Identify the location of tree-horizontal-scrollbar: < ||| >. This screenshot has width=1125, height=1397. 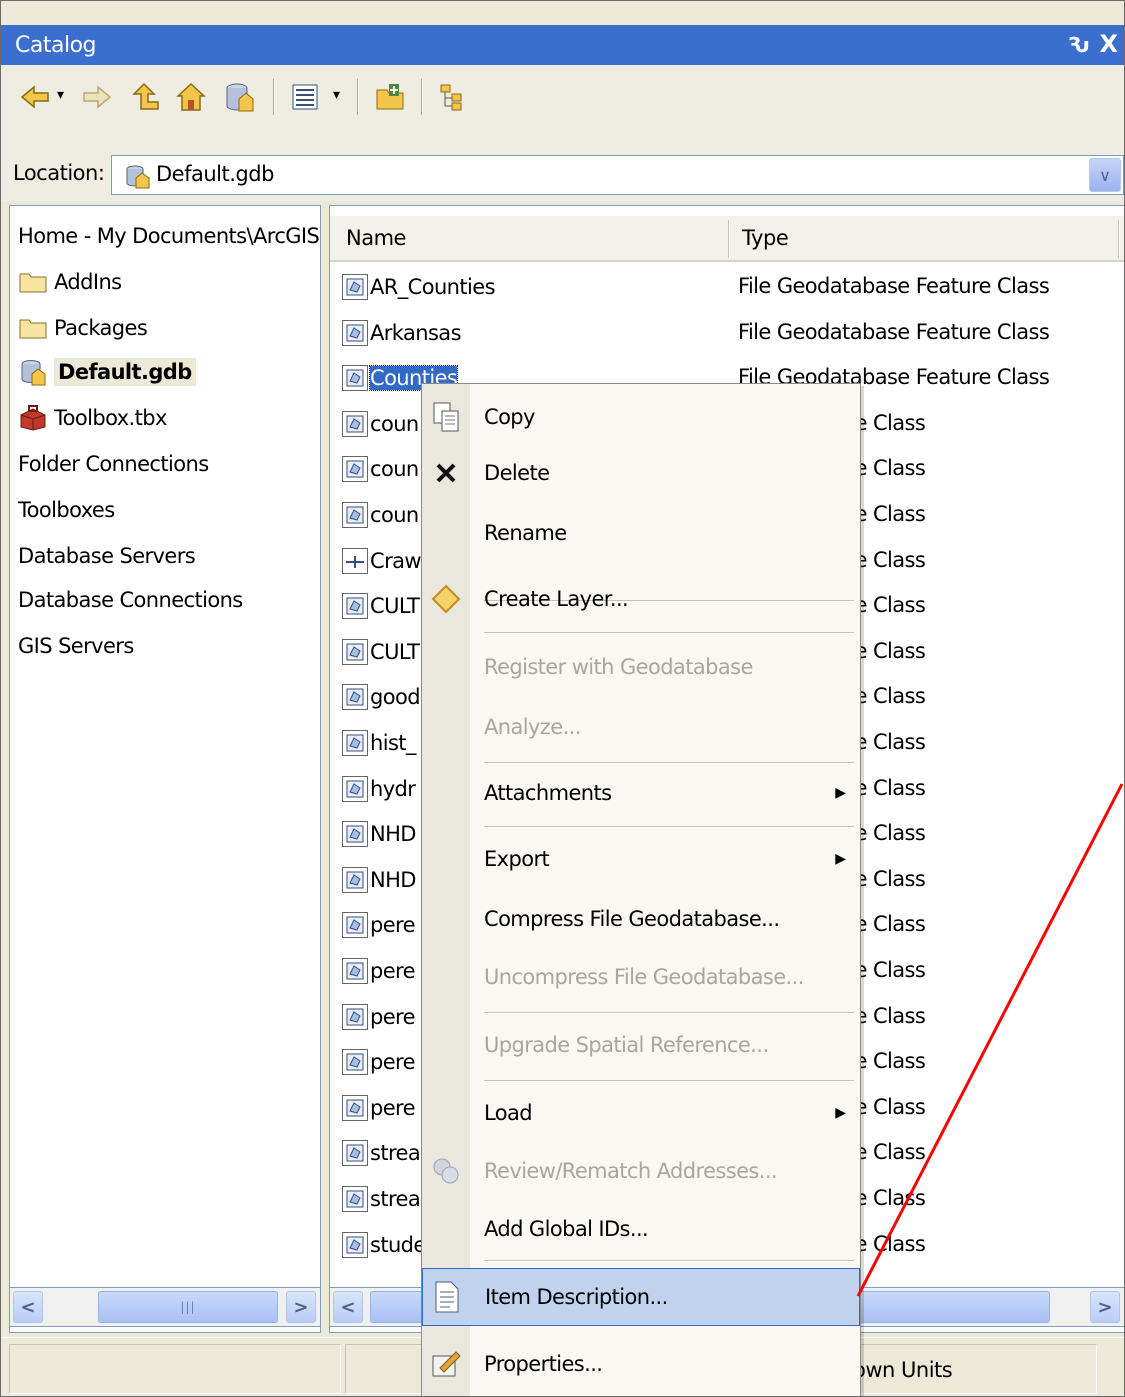
(165, 1307).